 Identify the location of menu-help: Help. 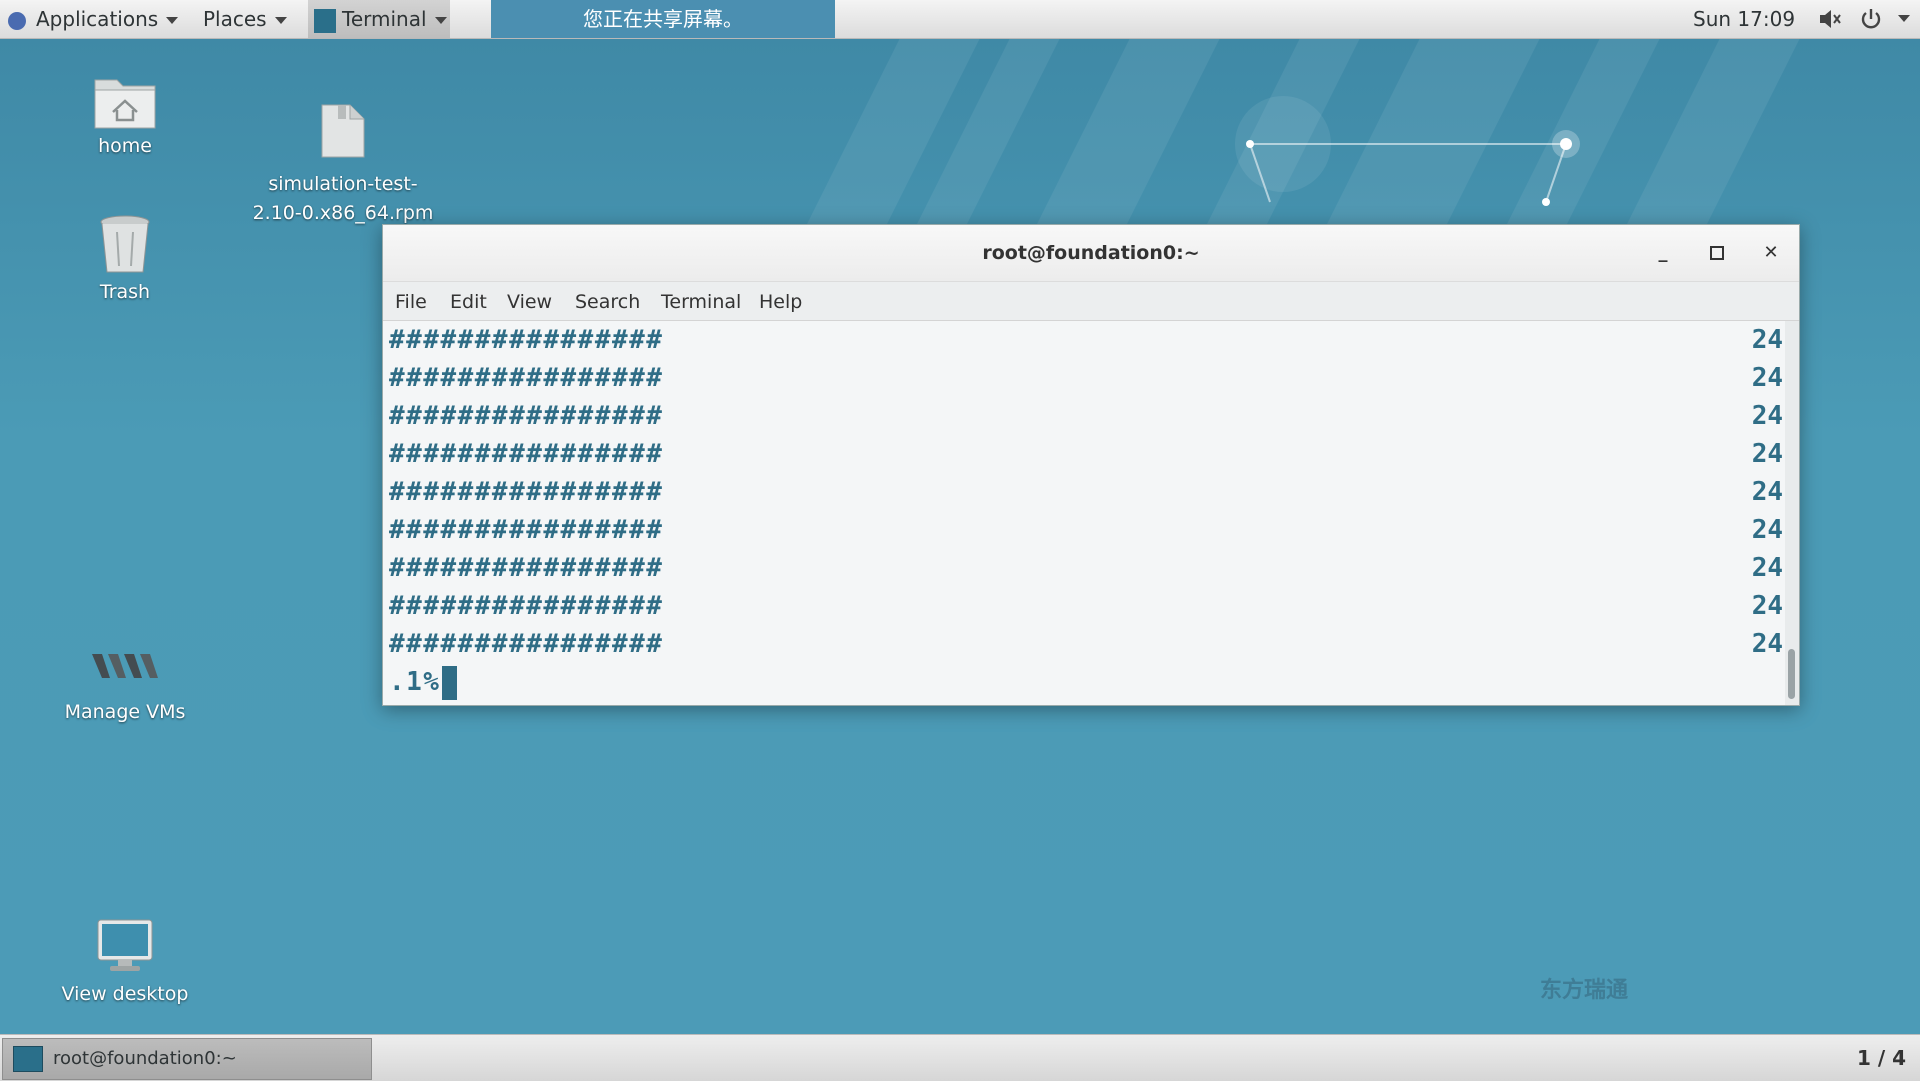
(780, 302).